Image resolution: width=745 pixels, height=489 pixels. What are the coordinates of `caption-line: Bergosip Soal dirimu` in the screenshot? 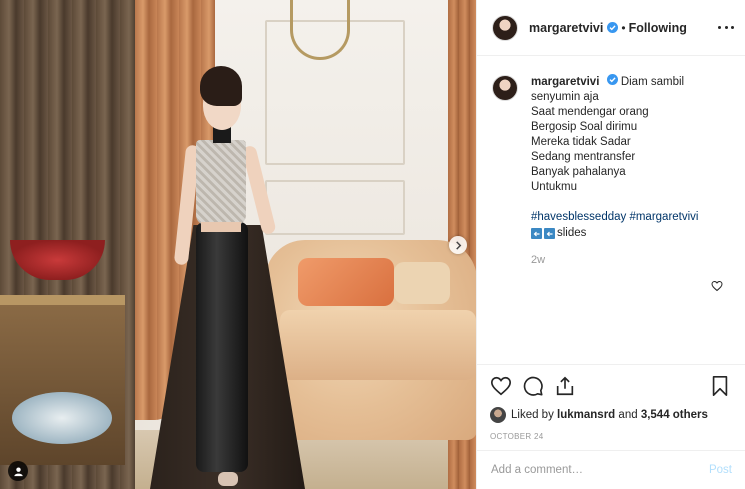 It's located at (584, 127).